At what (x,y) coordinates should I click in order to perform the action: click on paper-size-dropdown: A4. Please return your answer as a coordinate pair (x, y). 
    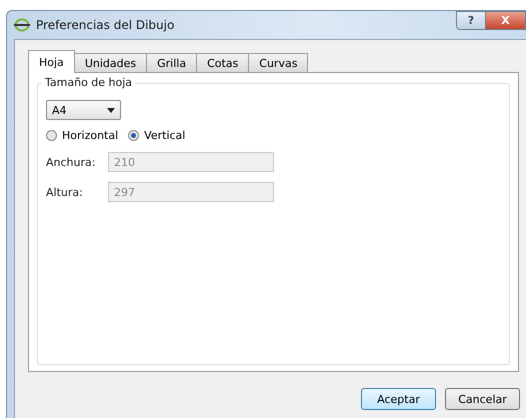
    Looking at the image, I should click on (83, 110).